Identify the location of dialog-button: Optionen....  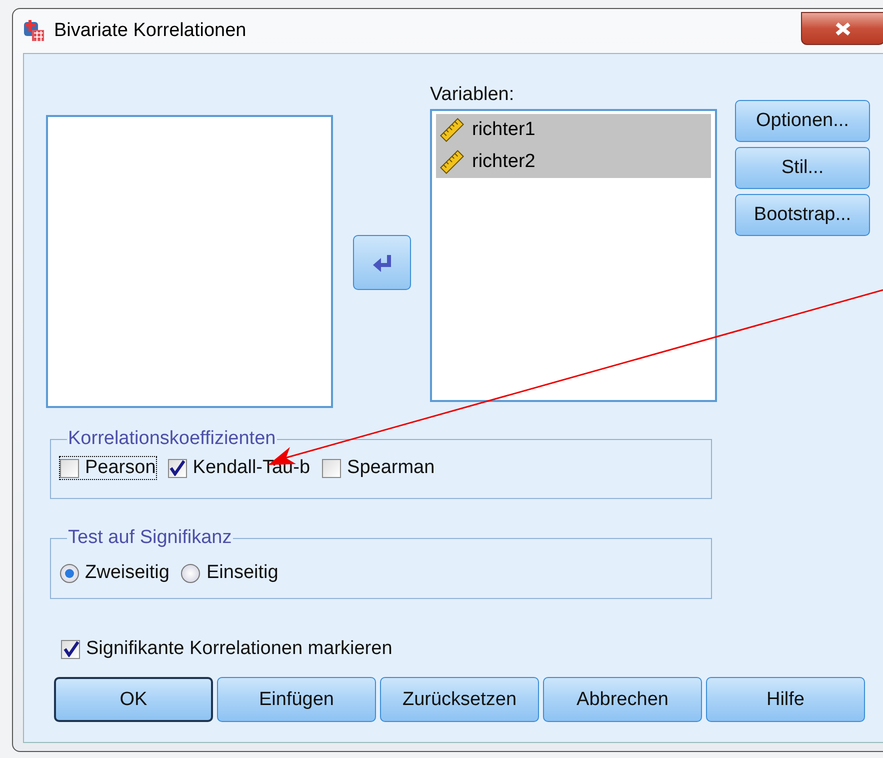
(802, 121).